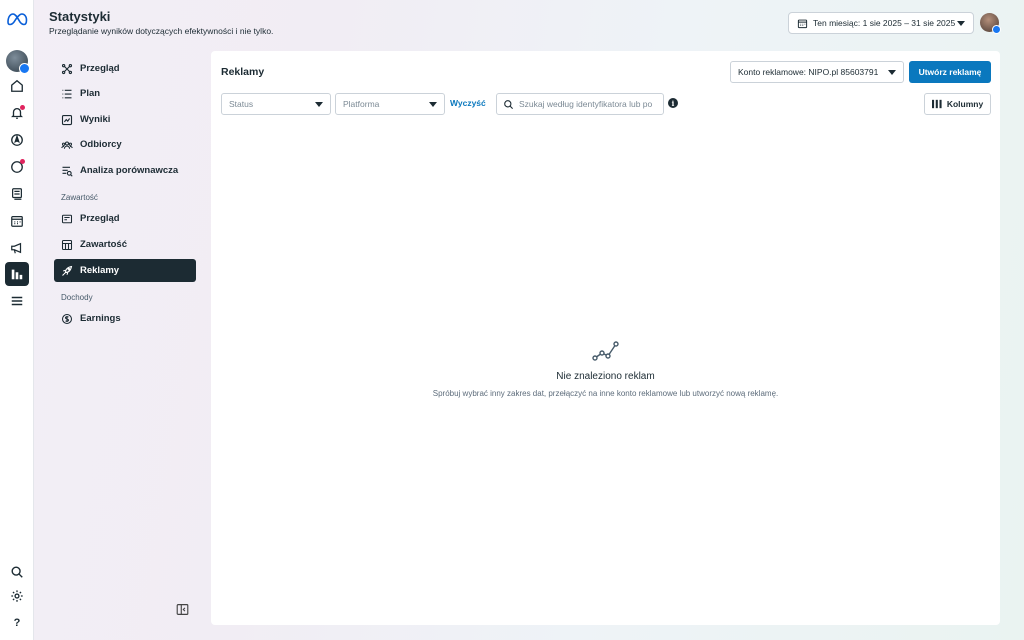 Image resolution: width=1024 pixels, height=640 pixels. Describe the element at coordinates (808, 72) in the screenshot. I see `ad-account-label: Konto reklamowe: NIPO.pl 85603791` at that location.